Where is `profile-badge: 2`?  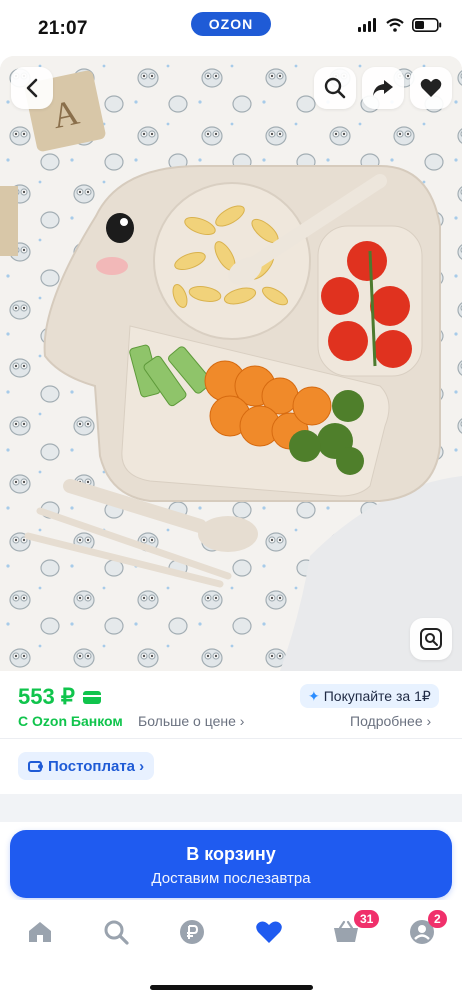 profile-badge: 2 is located at coordinates (437, 919).